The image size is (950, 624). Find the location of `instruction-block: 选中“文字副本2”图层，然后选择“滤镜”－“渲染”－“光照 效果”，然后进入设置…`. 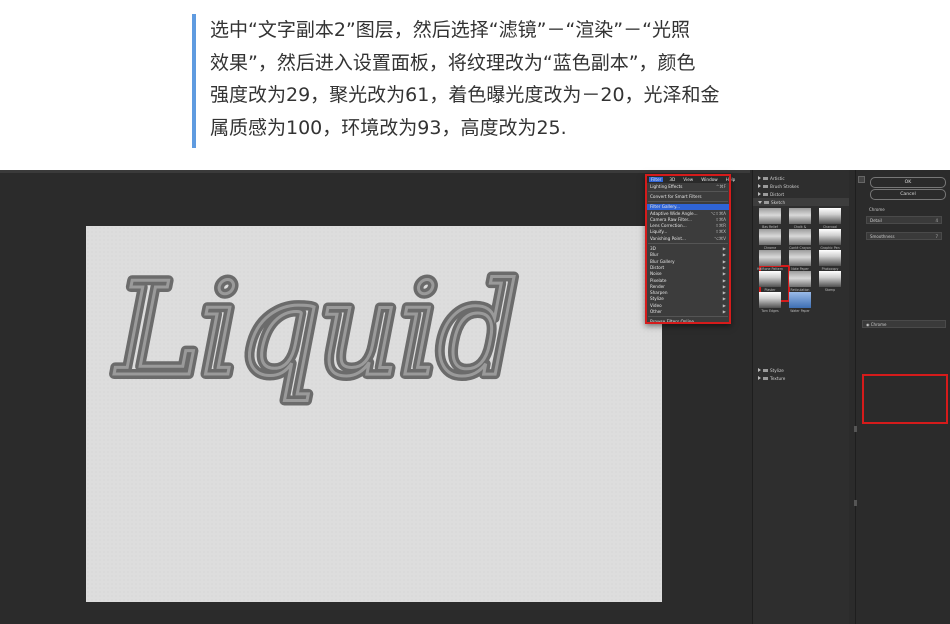

instruction-block: 选中“文字副本2”图层，然后选择“滤镜”－“渲染”－“光照 效果”，然后进入设置… is located at coordinates (499, 81).